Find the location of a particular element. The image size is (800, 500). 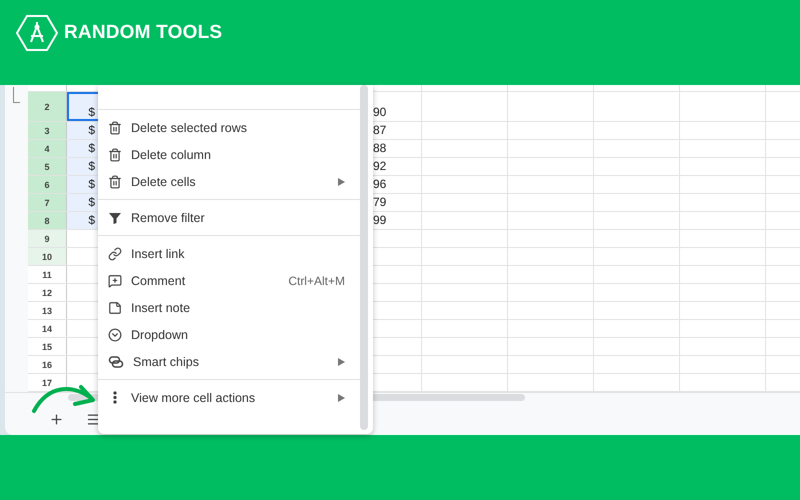

table-cell: 96 is located at coordinates (397, 184).